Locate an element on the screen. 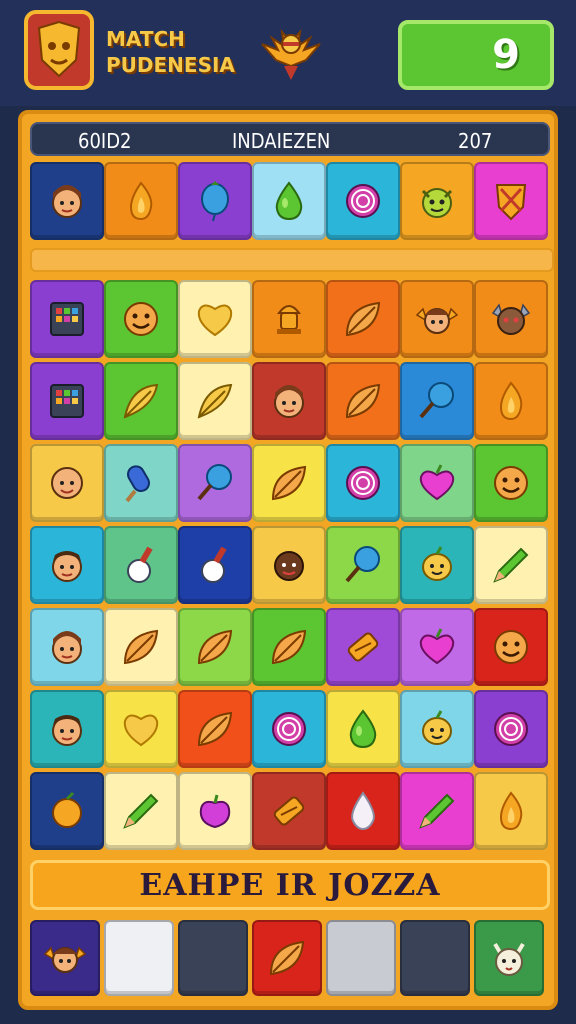 This screenshot has width=576, height=1024. girl-face-icon is located at coordinates (289, 401).